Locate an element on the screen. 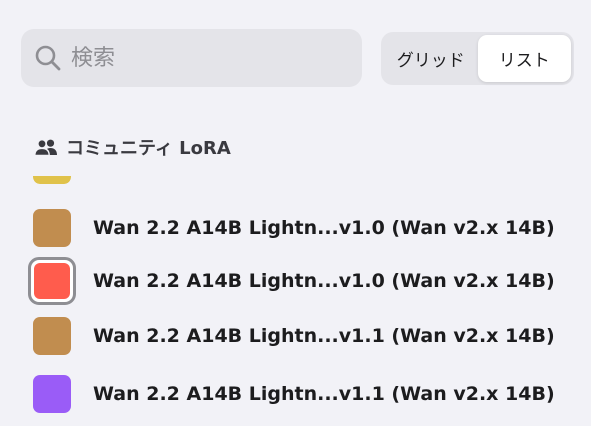 Image resolution: width=591 pixels, height=426 pixels. partially-hidden-swatch-fill is located at coordinates (52, 180).